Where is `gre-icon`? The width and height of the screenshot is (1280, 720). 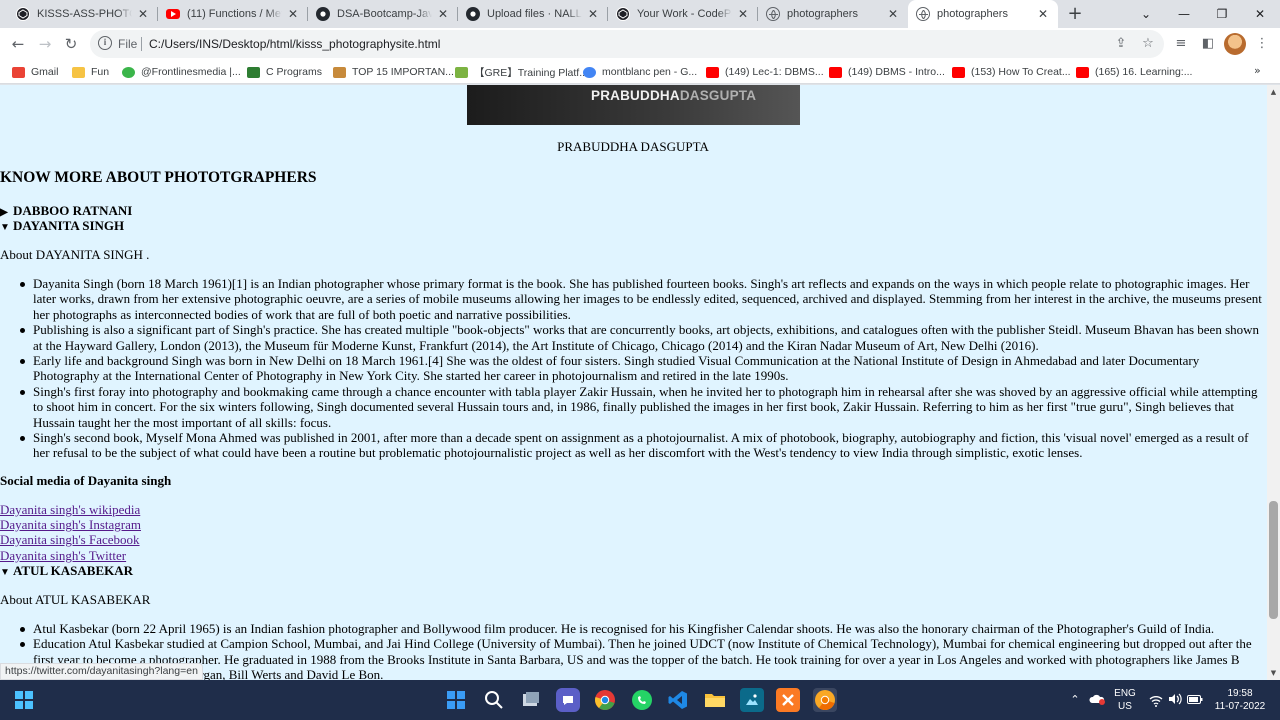
gre-icon is located at coordinates (461, 72).